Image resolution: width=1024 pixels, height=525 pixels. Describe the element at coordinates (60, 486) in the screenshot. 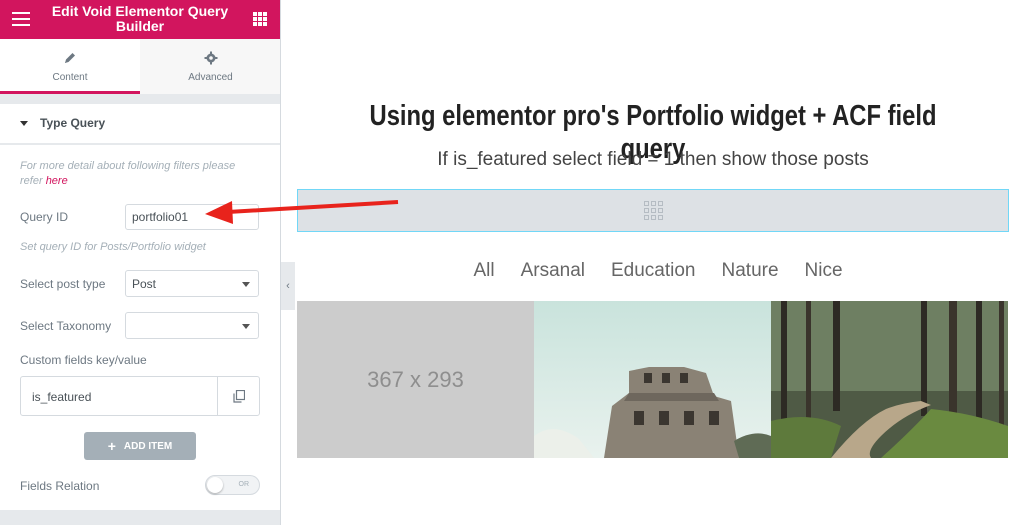

I see `fields-relation-label: Fields Relation` at that location.